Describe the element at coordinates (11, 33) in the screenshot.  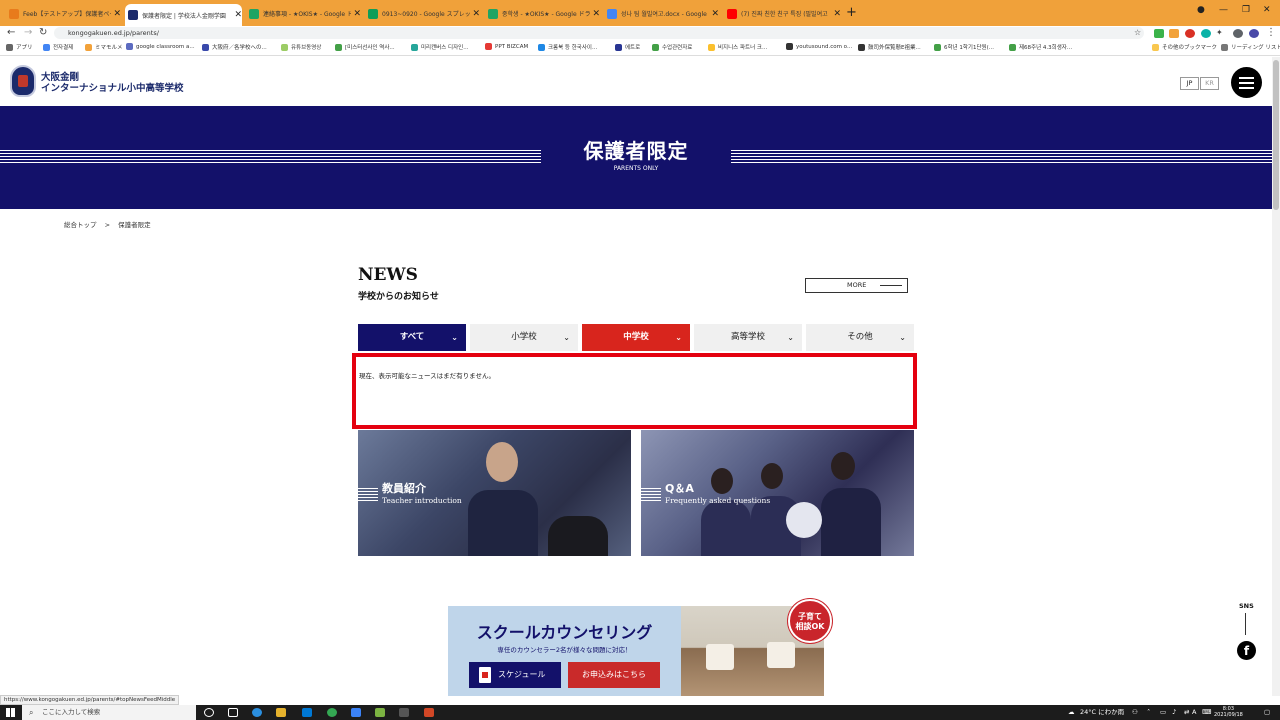
I see `back-icon: ←` at that location.